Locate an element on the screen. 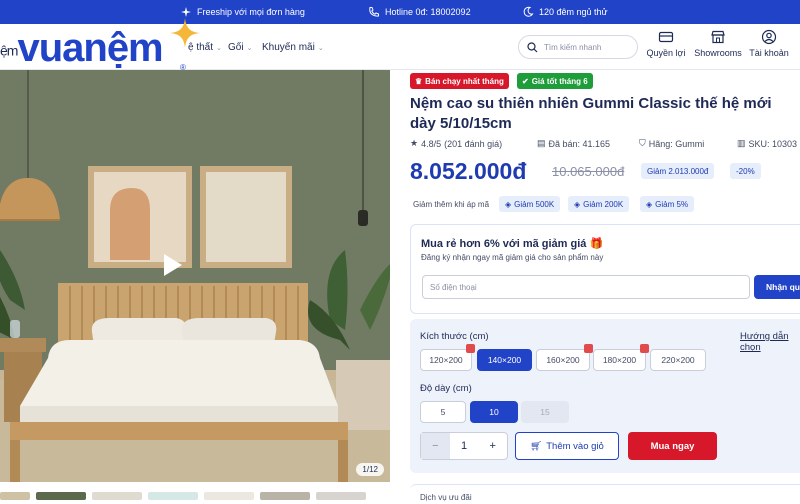  size-option-220x200: 220×200 is located at coordinates (678, 360).